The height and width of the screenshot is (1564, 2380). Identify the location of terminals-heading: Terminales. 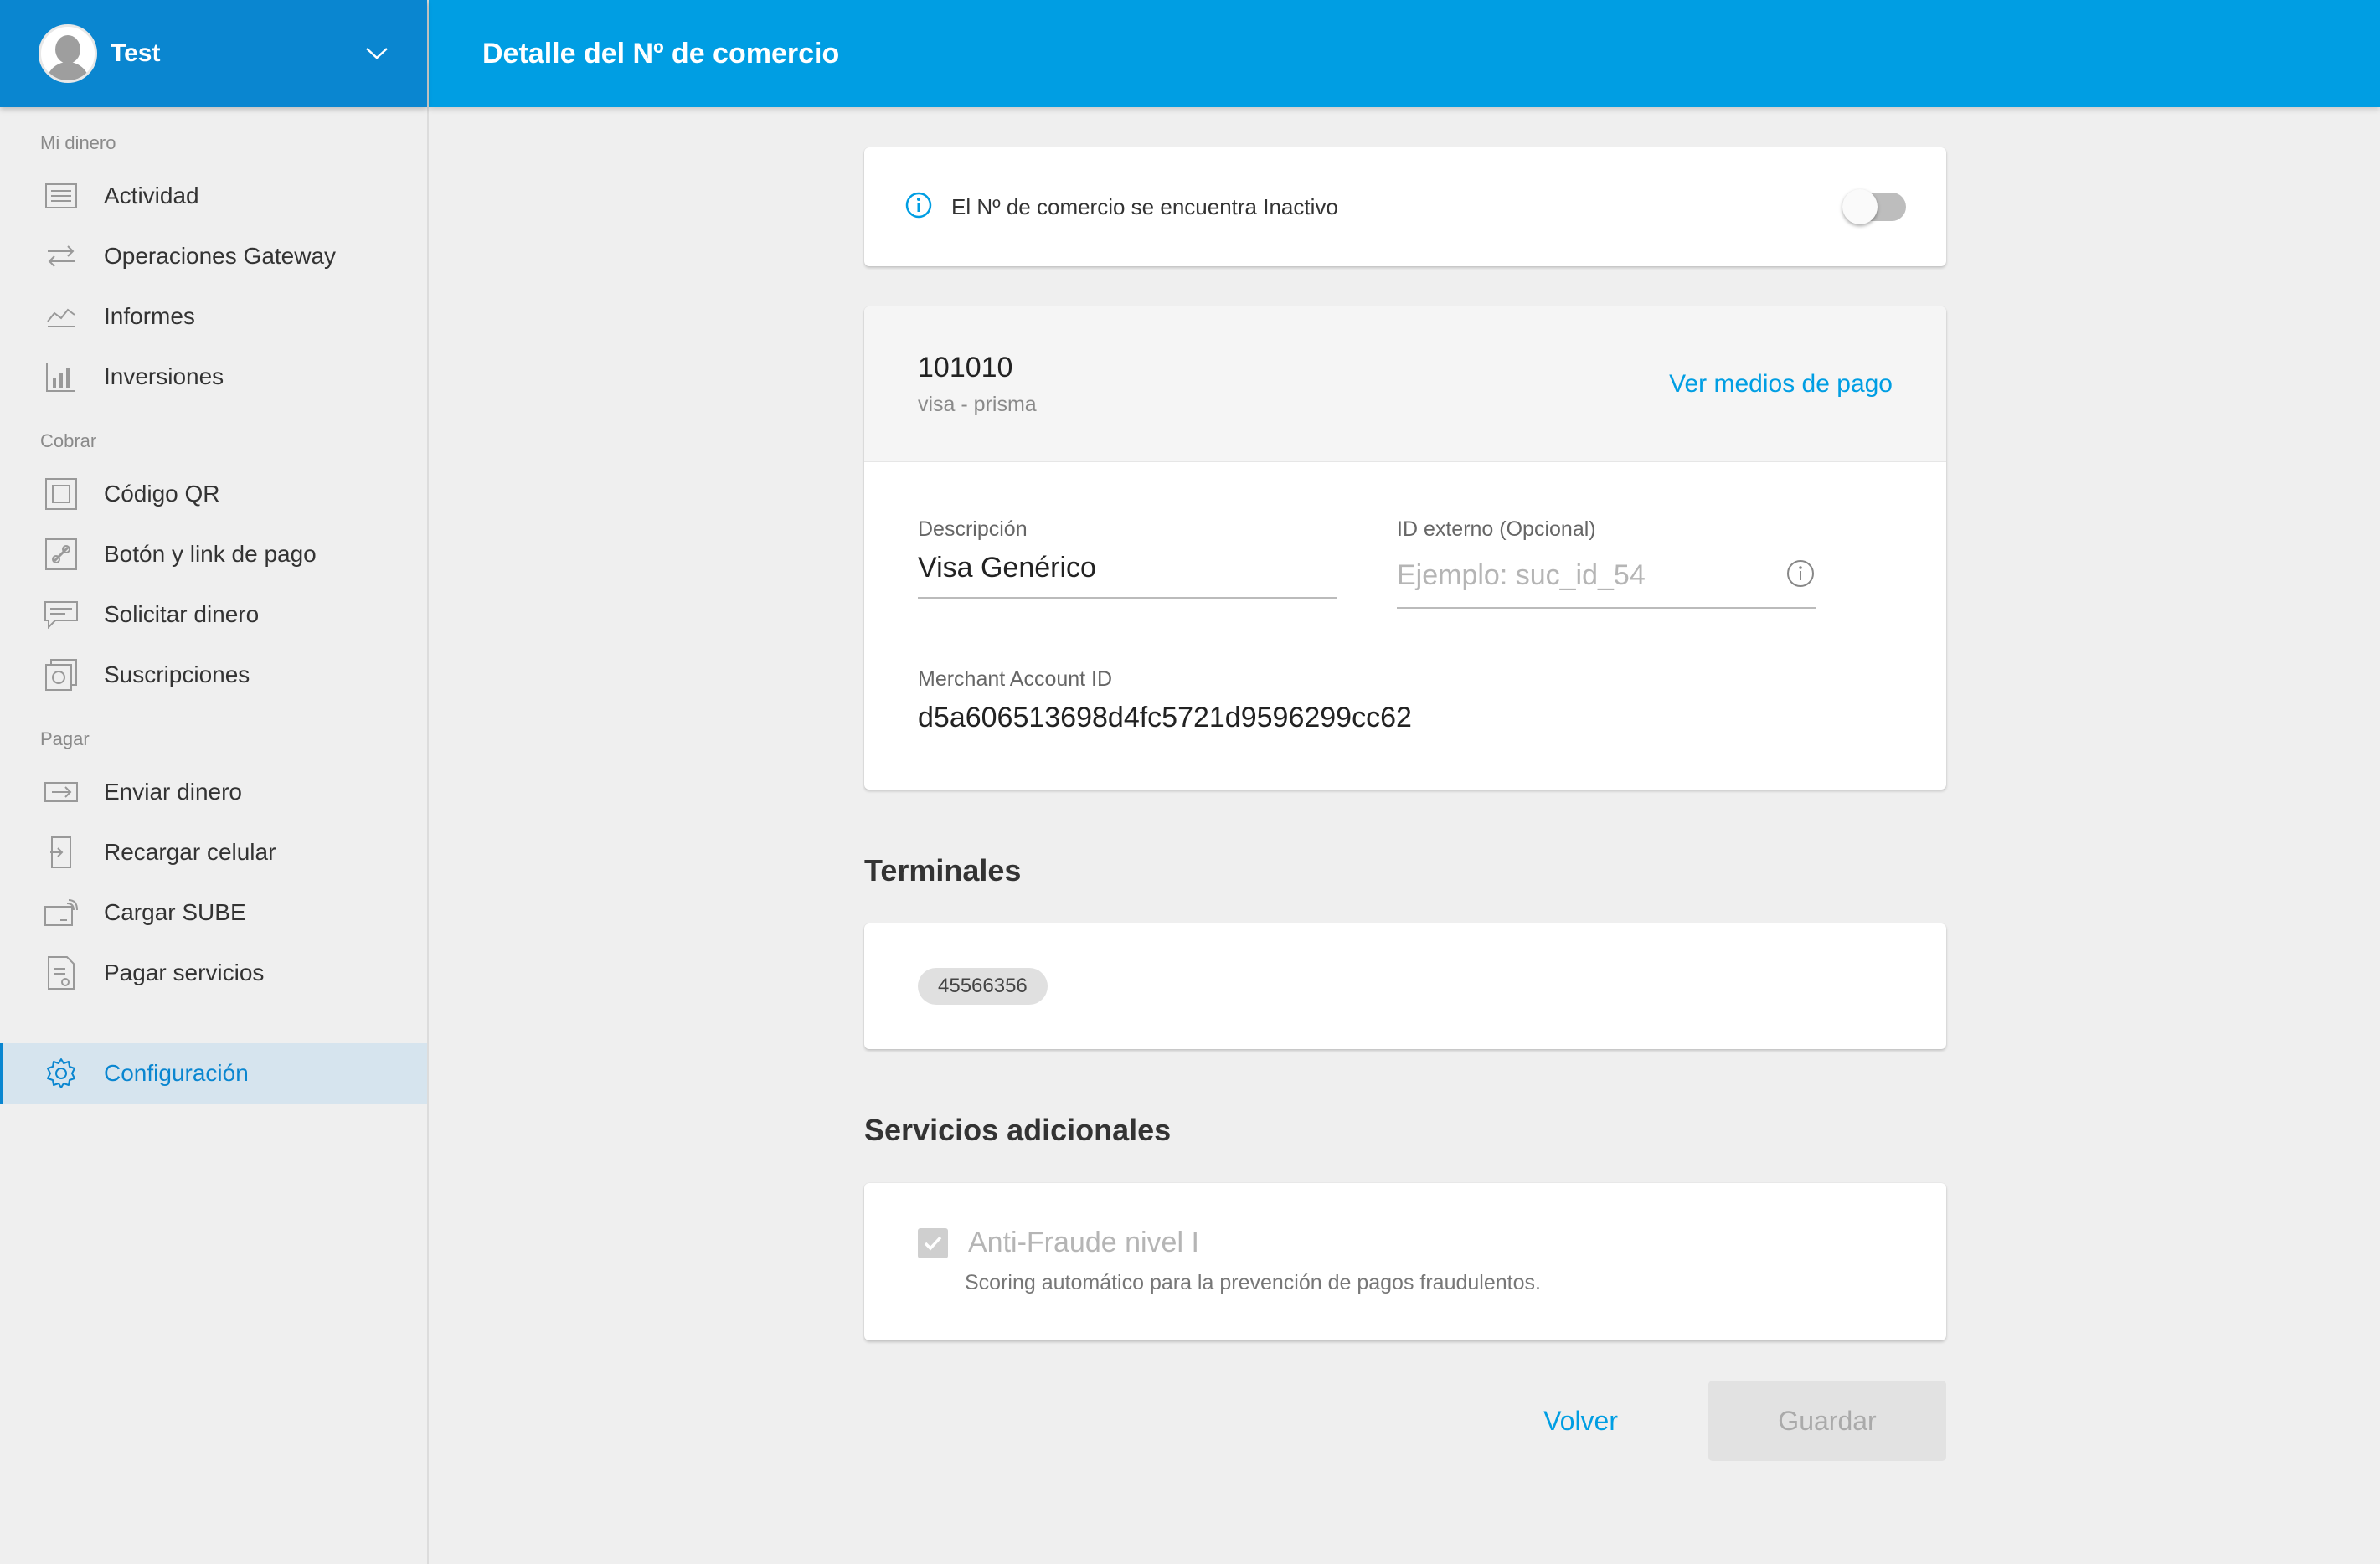
(943, 870).